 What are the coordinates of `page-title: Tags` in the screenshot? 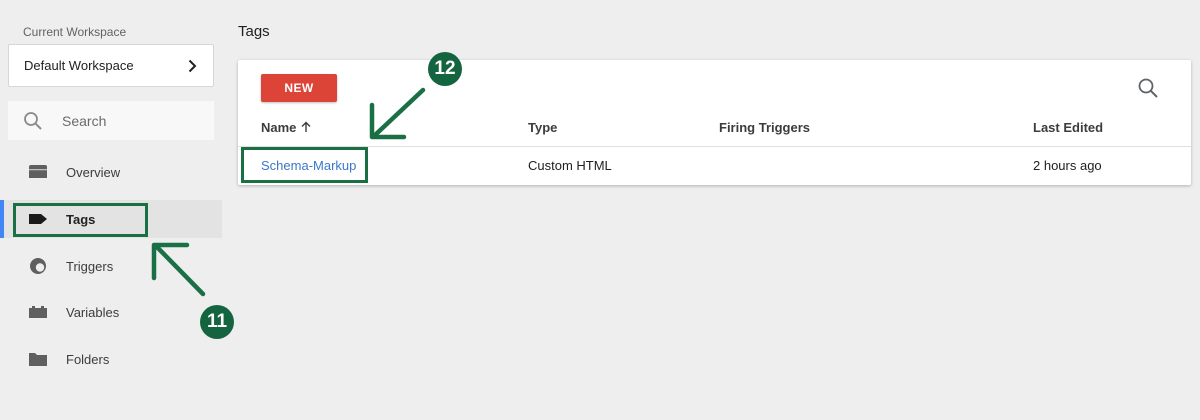 It's located at (254, 31).